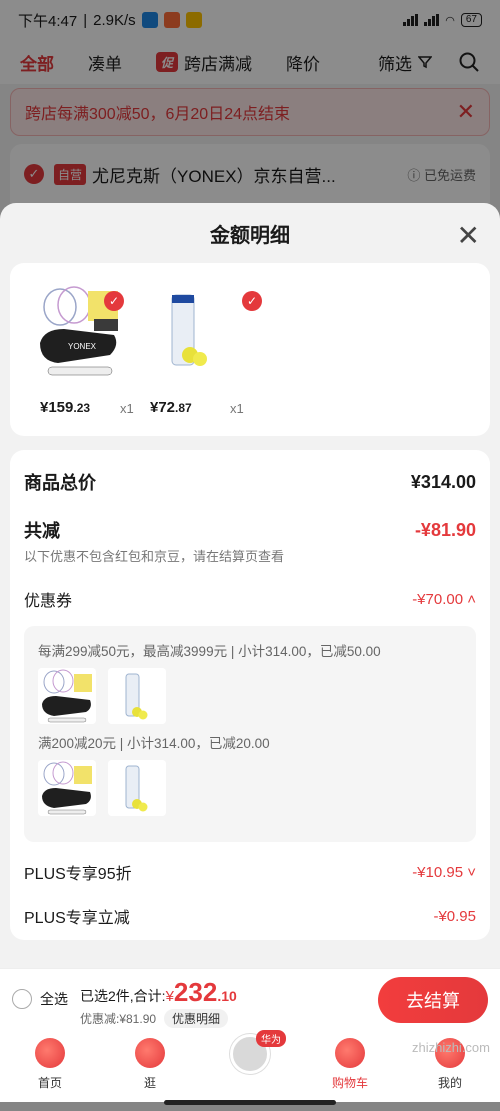 This screenshot has width=500, height=1111. I want to click on reduce-label: 共减, so click(42, 531).